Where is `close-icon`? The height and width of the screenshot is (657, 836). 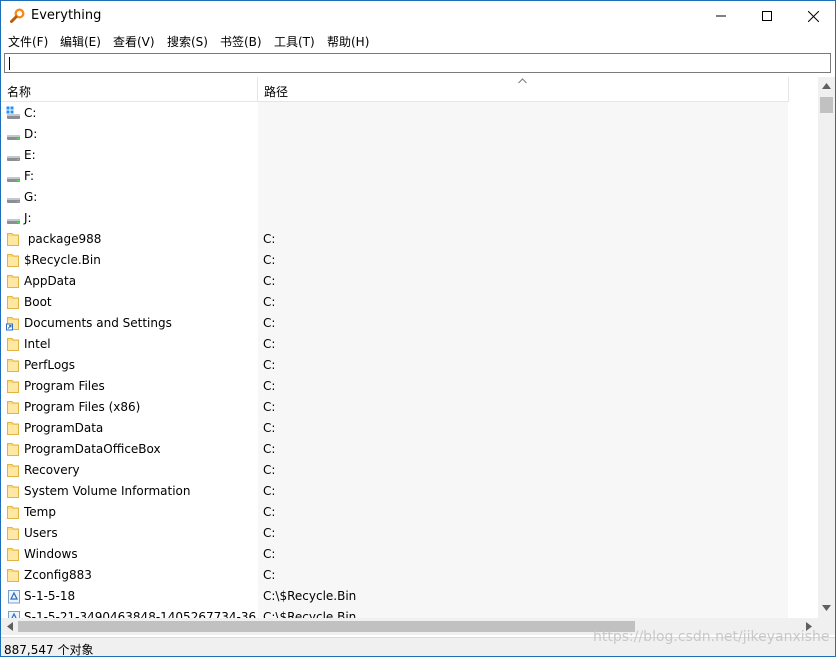
close-icon is located at coordinates (813, 16).